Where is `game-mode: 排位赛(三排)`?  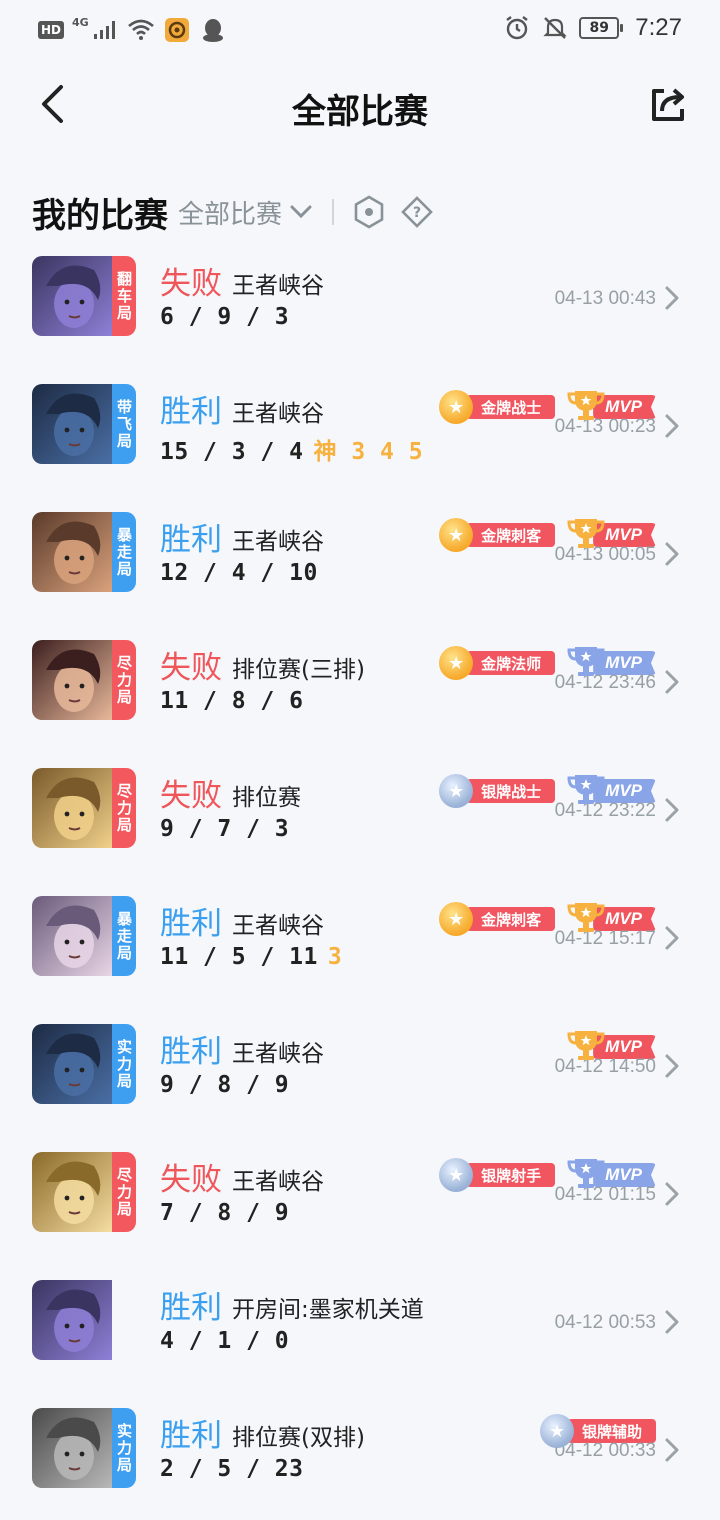
game-mode: 排位赛(三排) is located at coordinates (298, 670).